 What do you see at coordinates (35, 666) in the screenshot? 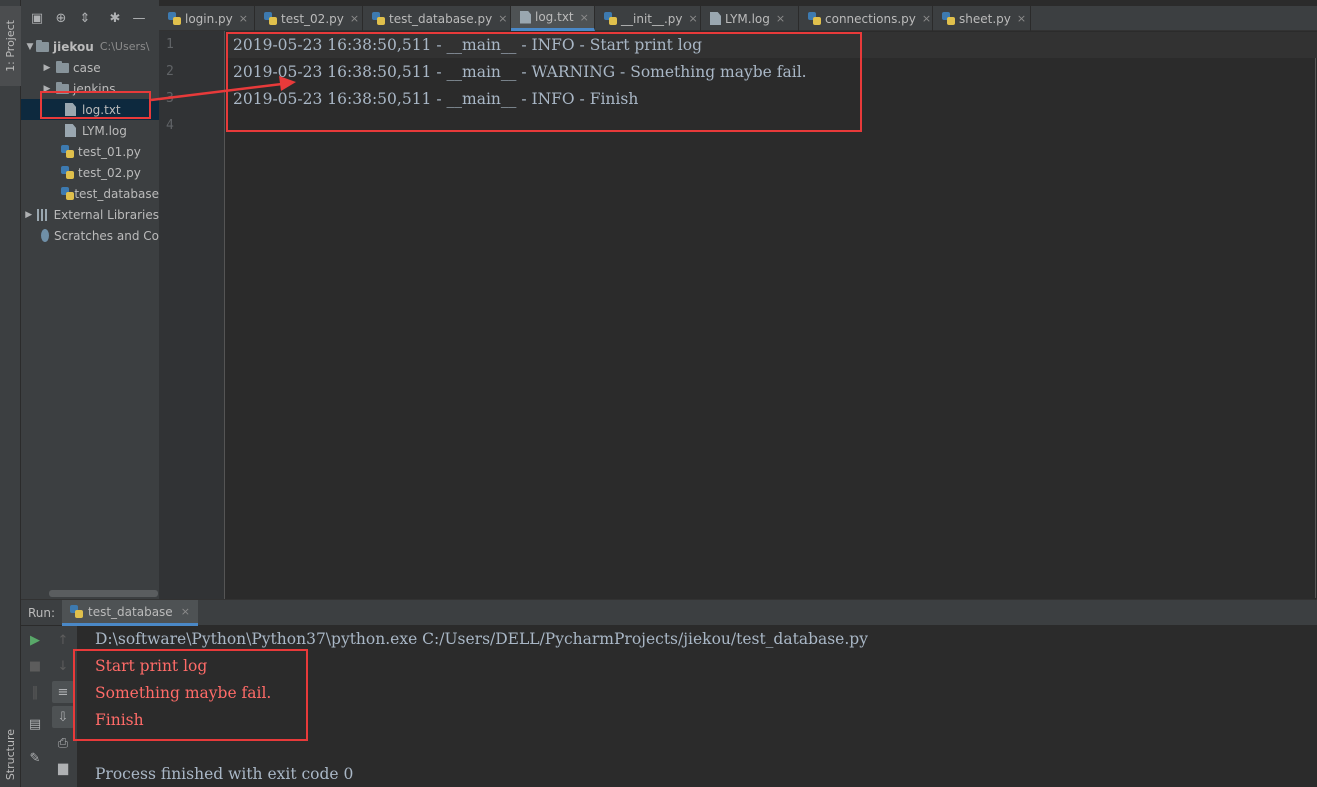
I see `stop-icon: ■` at bounding box center [35, 666].